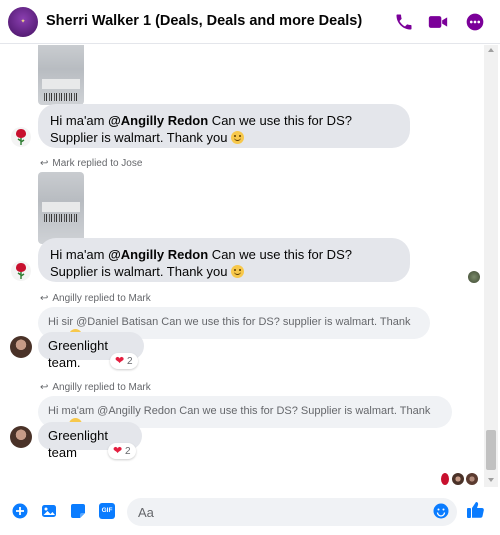 This screenshot has height=535, width=500. What do you see at coordinates (404, 22) in the screenshot?
I see `phone-icon` at bounding box center [404, 22].